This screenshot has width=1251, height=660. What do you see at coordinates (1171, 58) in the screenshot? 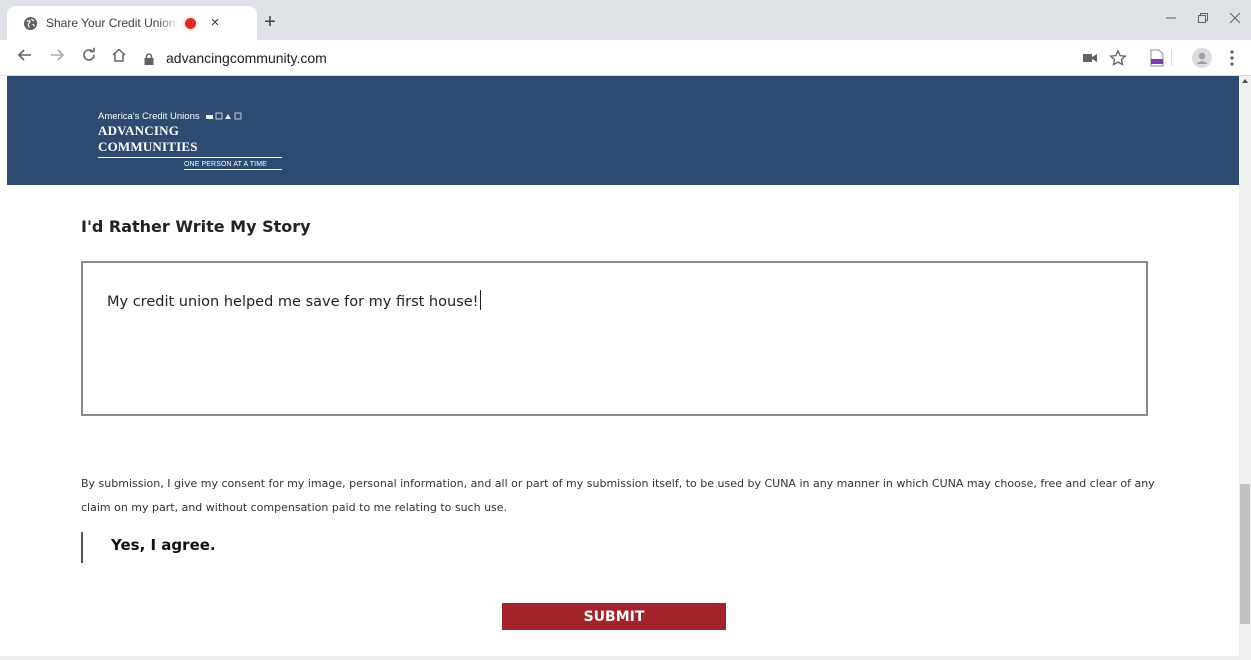
I see `toolbar-divider` at bounding box center [1171, 58].